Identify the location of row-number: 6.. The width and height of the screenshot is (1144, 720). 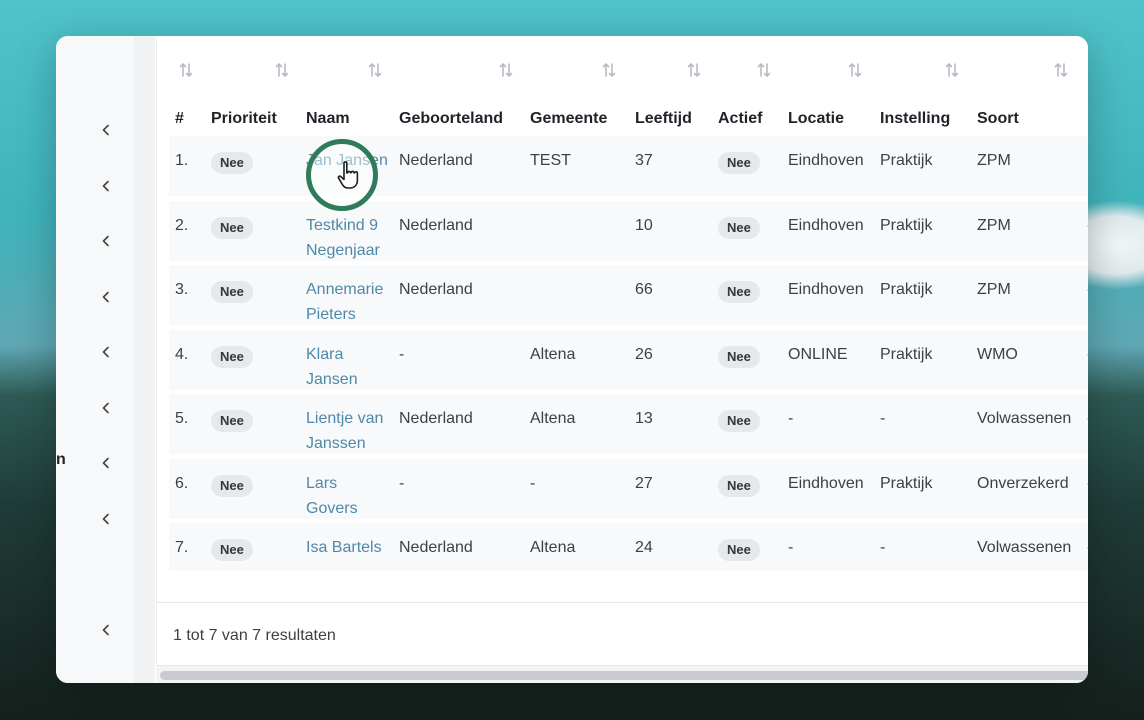
(182, 483).